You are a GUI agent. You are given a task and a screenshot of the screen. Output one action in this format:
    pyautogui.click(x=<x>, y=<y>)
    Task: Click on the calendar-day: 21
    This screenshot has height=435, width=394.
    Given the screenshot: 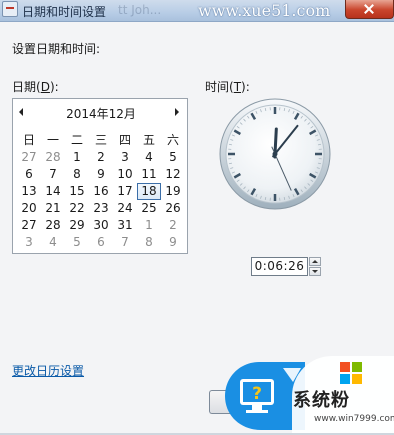 What is the action you would take?
    pyautogui.click(x=53, y=208)
    